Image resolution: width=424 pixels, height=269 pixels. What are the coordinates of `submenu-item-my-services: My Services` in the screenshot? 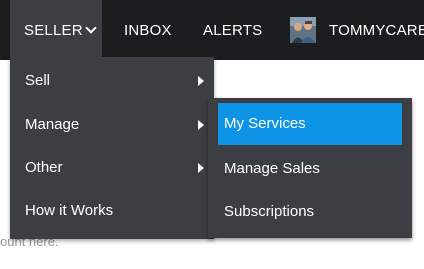 It's located at (310, 124).